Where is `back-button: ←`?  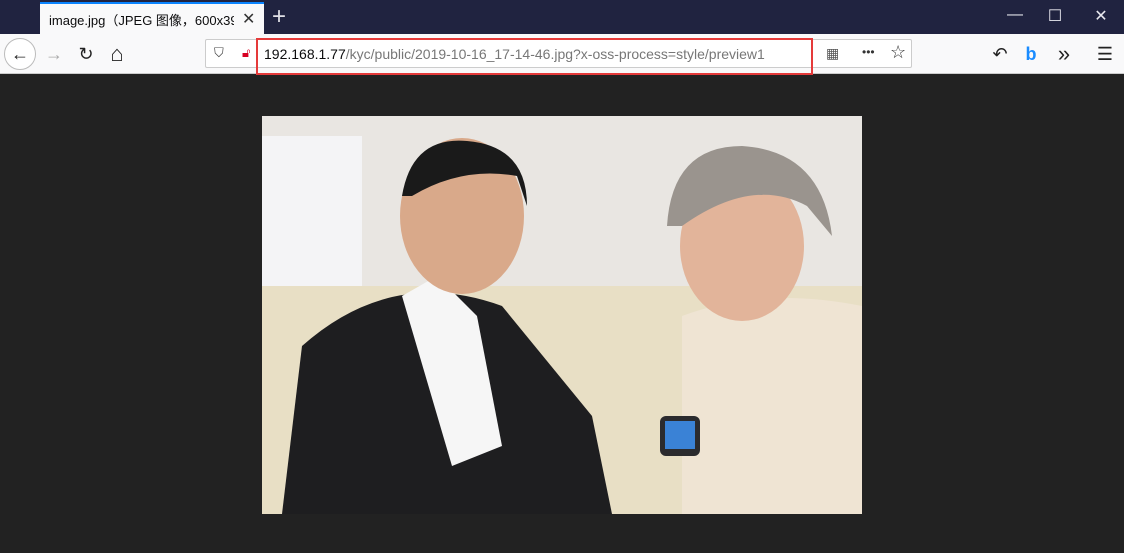 back-button: ← is located at coordinates (20, 54).